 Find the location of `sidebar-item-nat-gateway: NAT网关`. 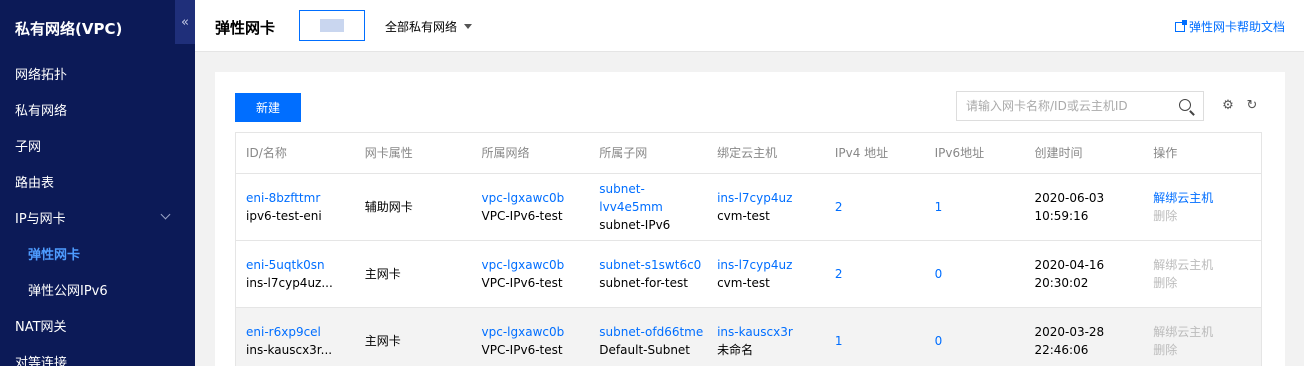

sidebar-item-nat-gateway: NAT网关 is located at coordinates (97, 325).